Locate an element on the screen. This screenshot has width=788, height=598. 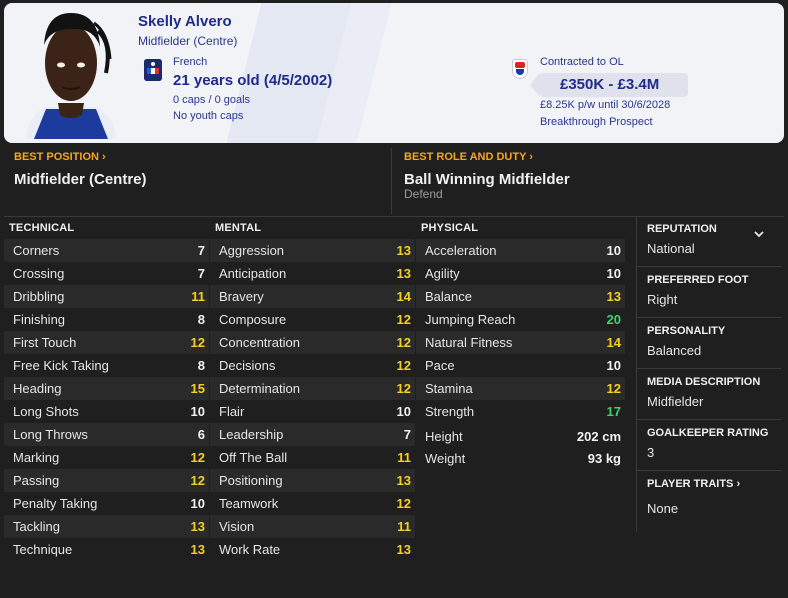
attribute-row: Vision 11 is located at coordinates (312, 526).